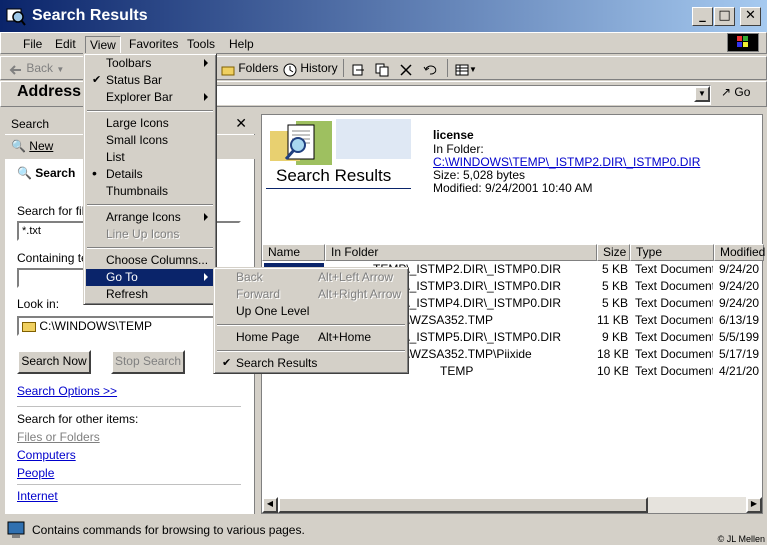 Image resolution: width=767 pixels, height=545 pixels. I want to click on undo-button, so click(430, 68).